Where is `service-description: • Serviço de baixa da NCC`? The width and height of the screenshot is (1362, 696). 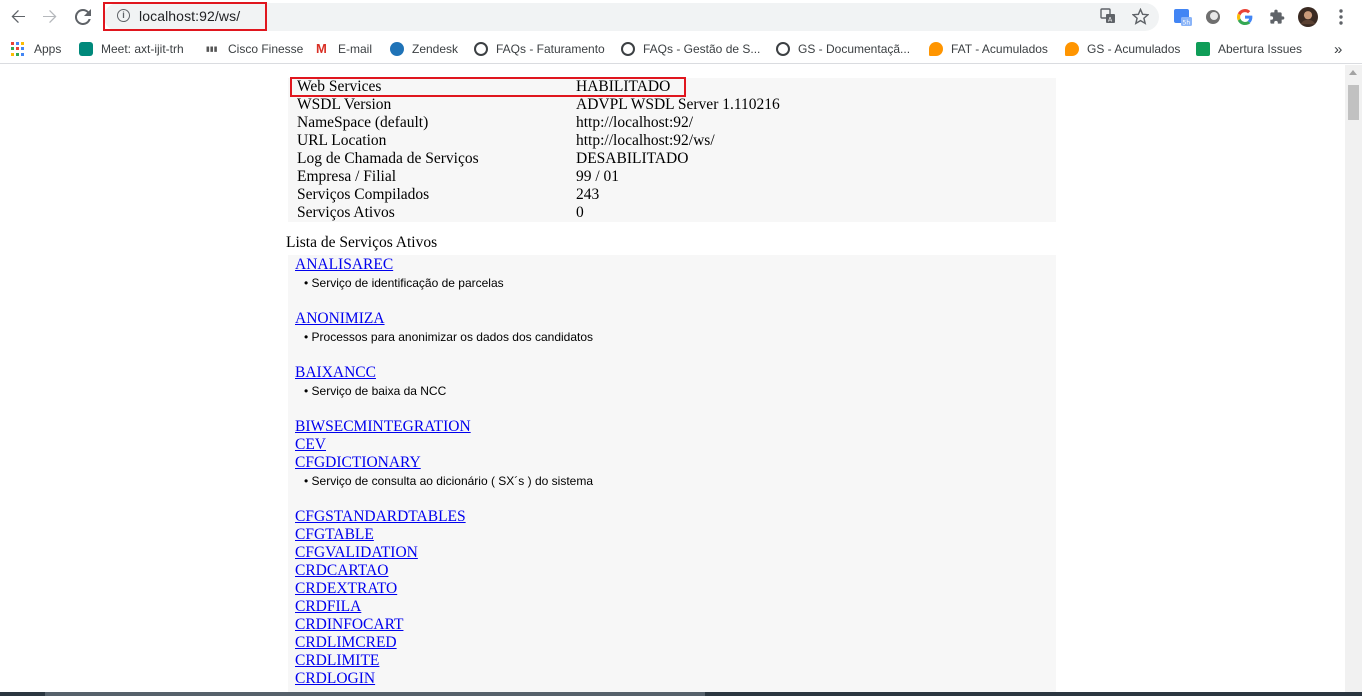
service-description: • Serviço de baixa da NCC is located at coordinates (375, 391).